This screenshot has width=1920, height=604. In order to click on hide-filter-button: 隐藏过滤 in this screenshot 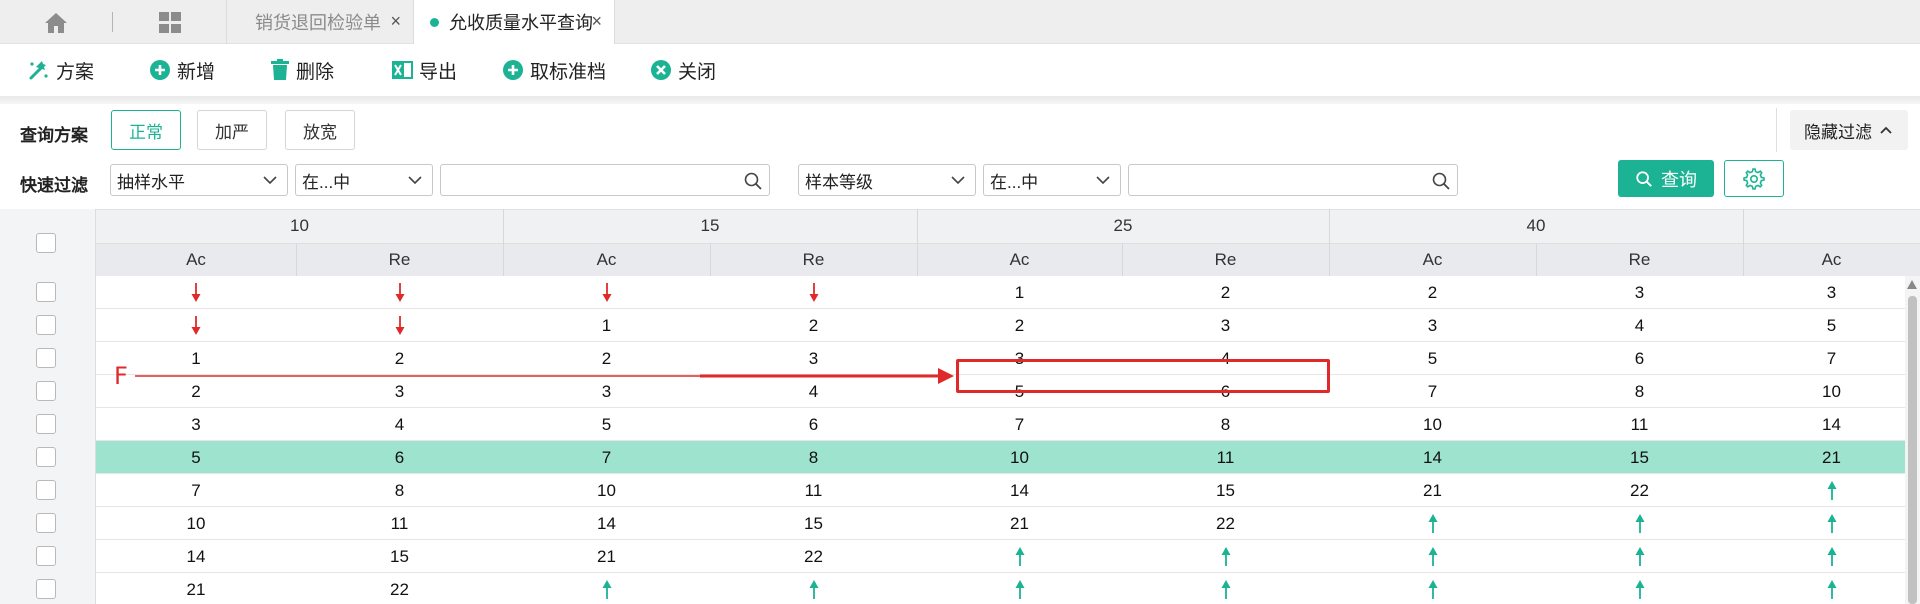, I will do `click(1849, 130)`.